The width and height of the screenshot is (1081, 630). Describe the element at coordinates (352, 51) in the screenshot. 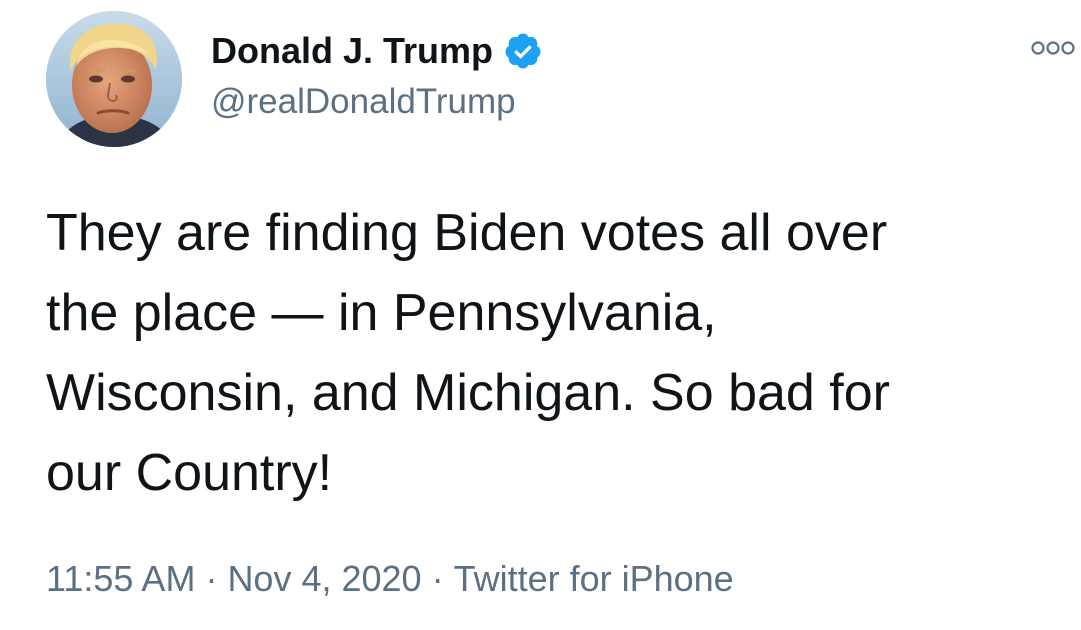

I see `author-display-name: Donald J. Trump` at that location.